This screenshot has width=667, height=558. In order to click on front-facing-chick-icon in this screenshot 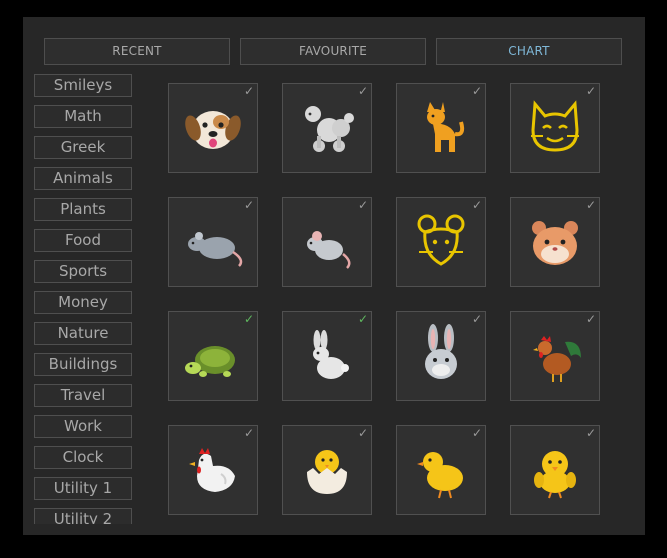, I will do `click(555, 475)`.